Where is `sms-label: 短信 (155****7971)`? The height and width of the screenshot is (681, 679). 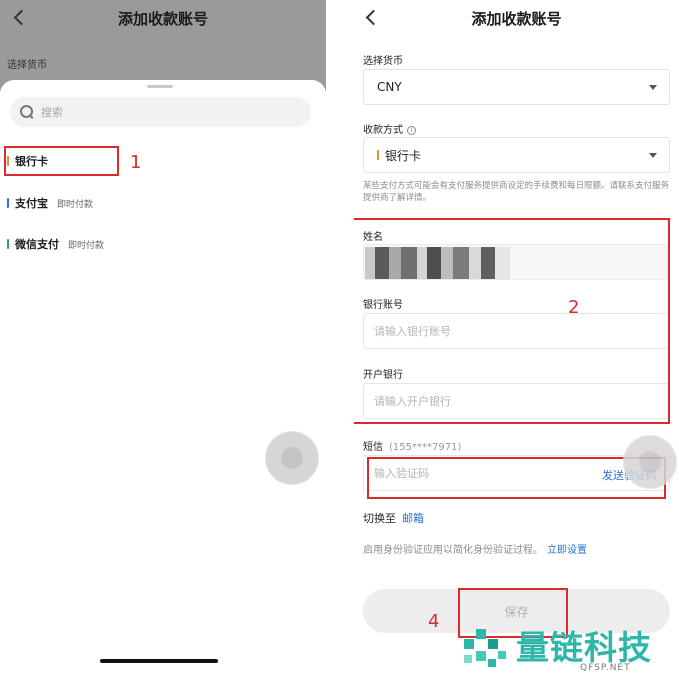
sms-label: 短信 (155****7971) is located at coordinates (412, 445).